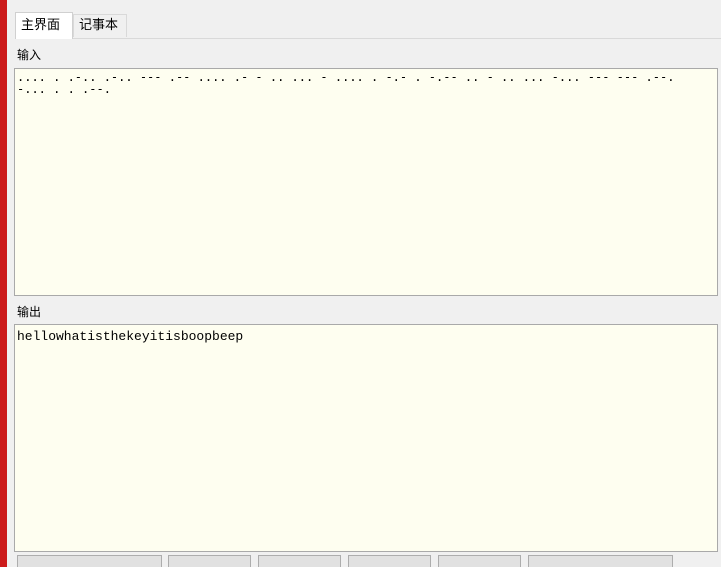 The width and height of the screenshot is (721, 567). Describe the element at coordinates (368, 25) in the screenshot. I see `tab-strip: 主界面 记事本` at that location.